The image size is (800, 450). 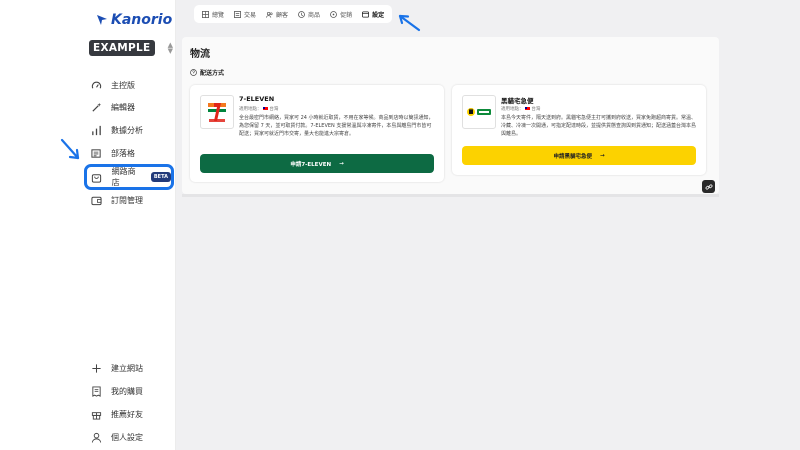 I want to click on kanorio-logo-icon, so click(x=102, y=20).